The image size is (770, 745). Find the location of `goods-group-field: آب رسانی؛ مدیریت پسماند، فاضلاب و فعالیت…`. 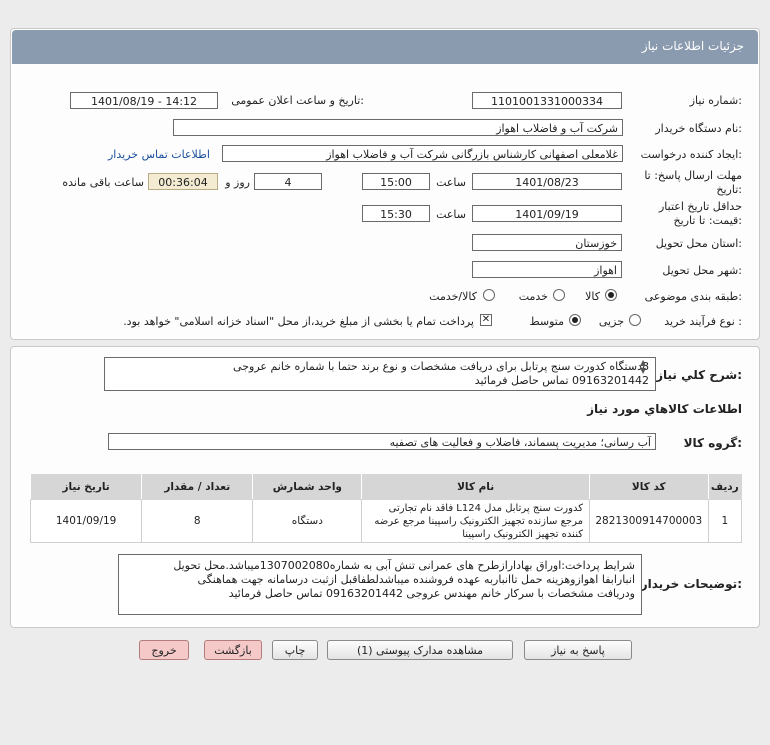

goods-group-field: آب رسانی؛ مدیریت پسماند، فاضلاب و فعالیت… is located at coordinates (382, 441).